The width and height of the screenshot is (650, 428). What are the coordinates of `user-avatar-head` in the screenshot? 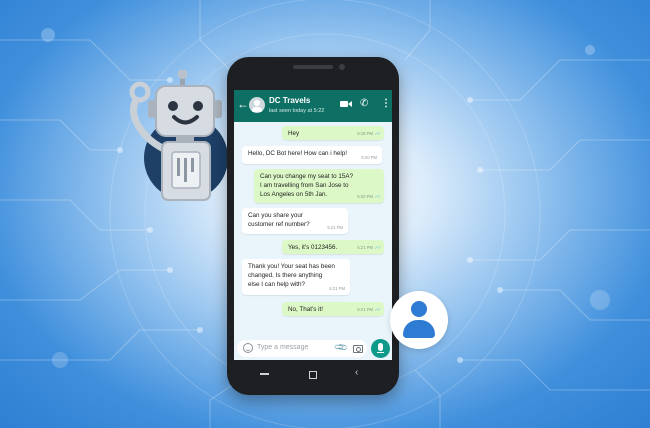 It's located at (419, 309).